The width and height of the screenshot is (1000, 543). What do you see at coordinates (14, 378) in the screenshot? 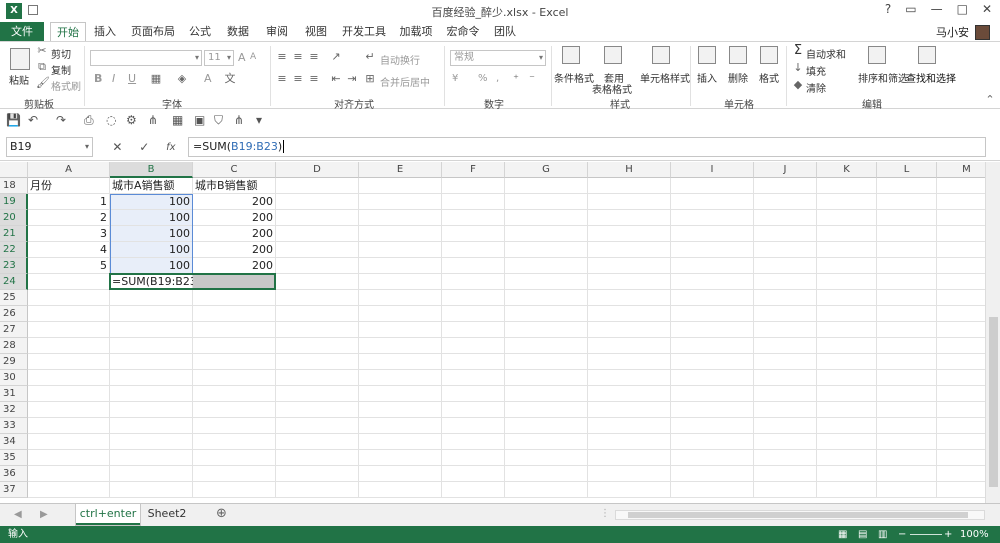
I see `row-header-30: 30` at bounding box center [14, 378].